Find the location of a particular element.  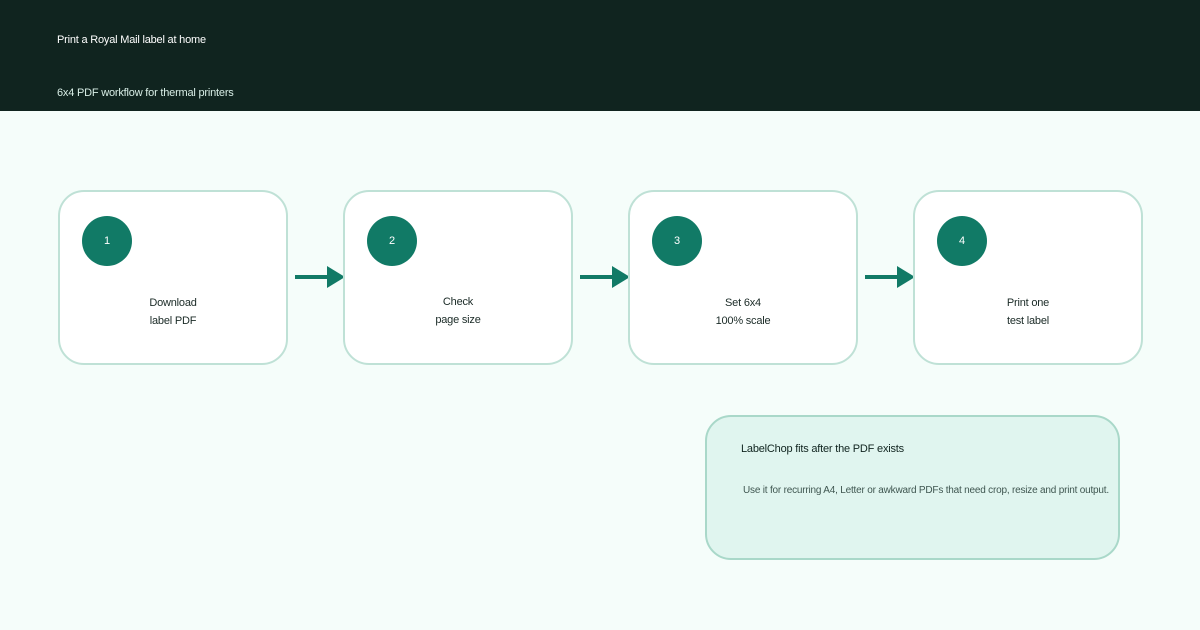

step-label-line1: Download is located at coordinates (173, 303).